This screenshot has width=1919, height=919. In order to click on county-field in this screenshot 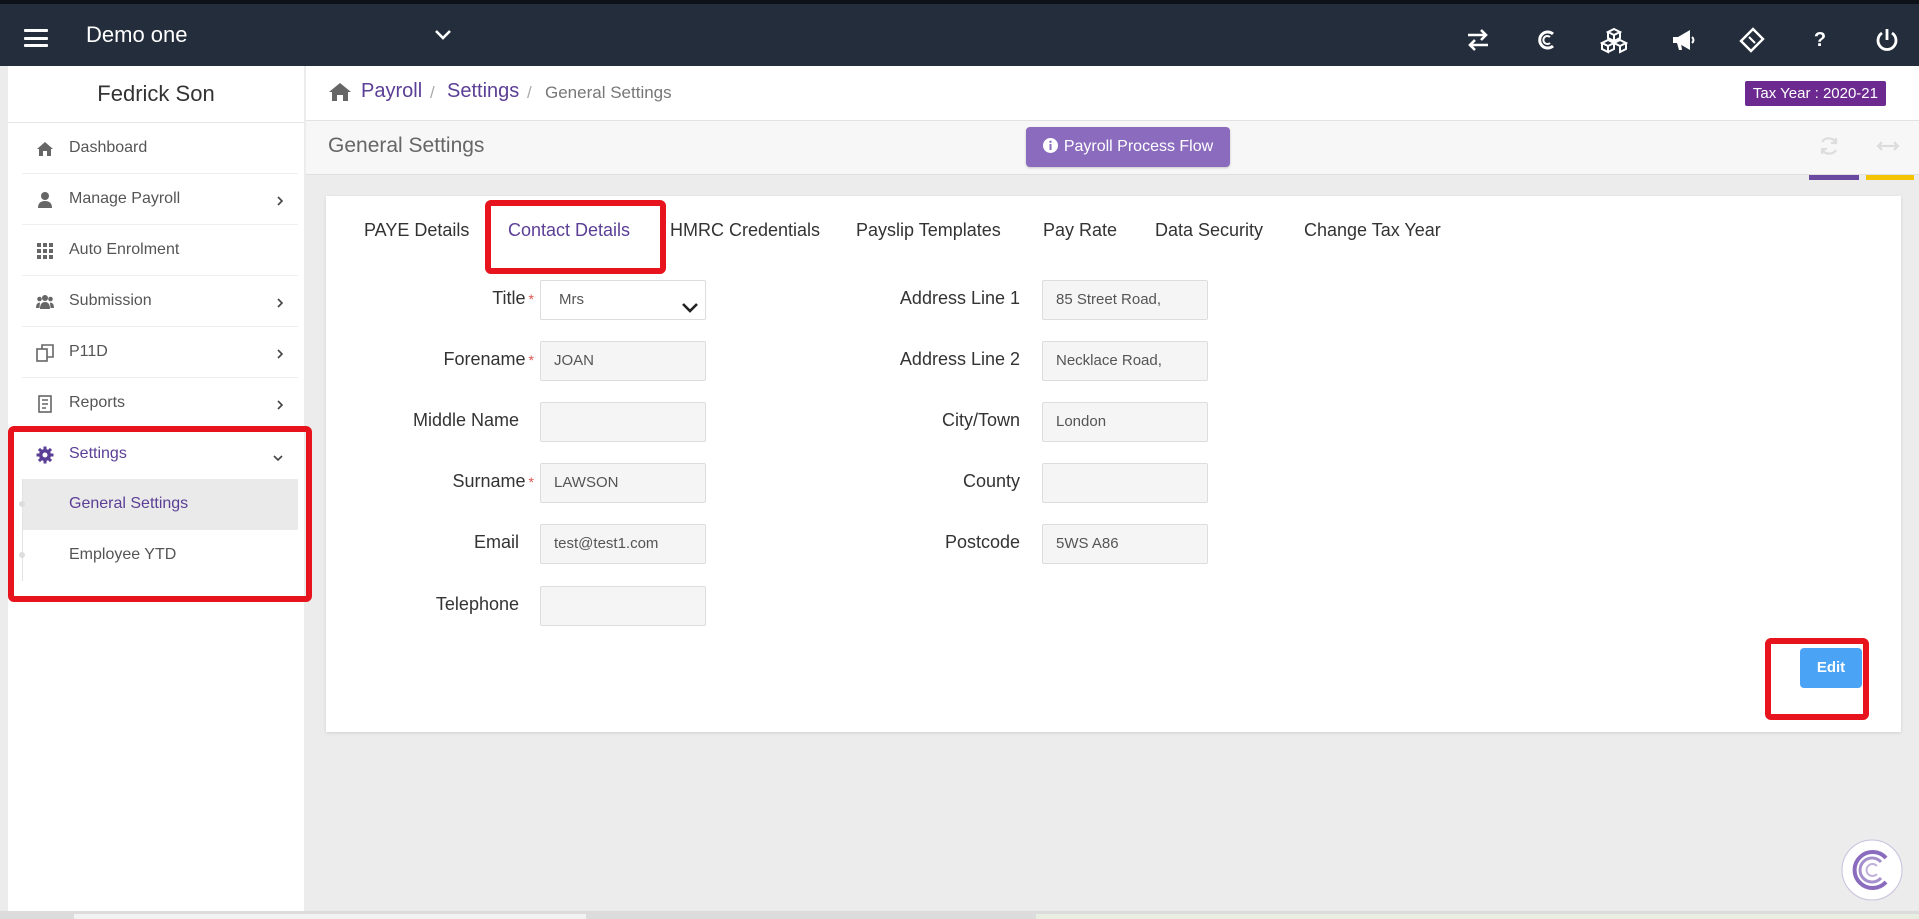, I will do `click(1125, 483)`.